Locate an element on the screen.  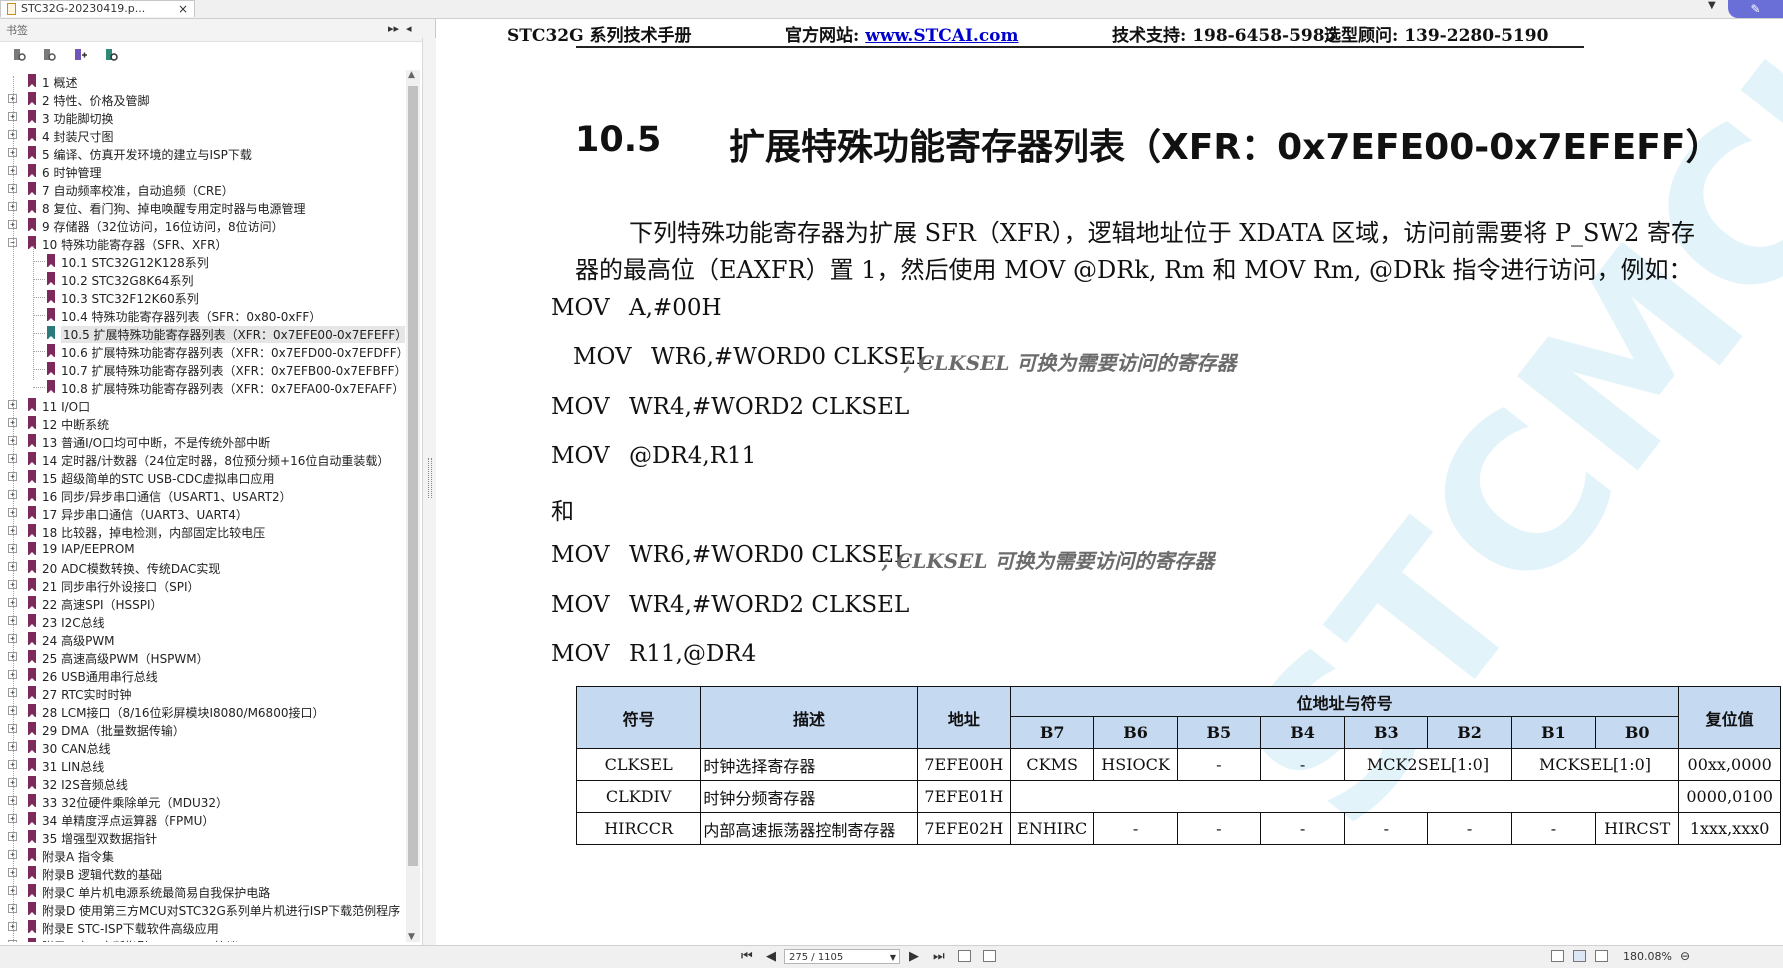
bookmark-item: +34 单精度浮点运算器（FPMU） is located at coordinates (202, 819).